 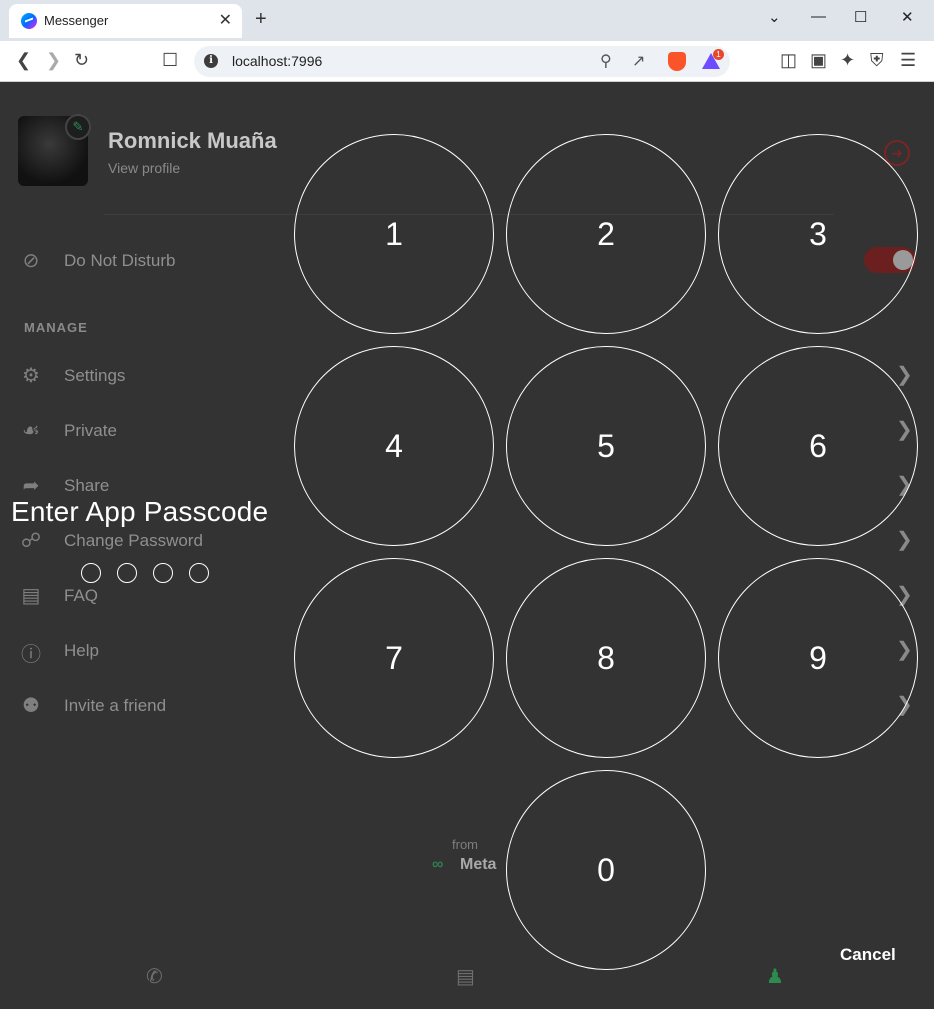 What do you see at coordinates (478, 864) in the screenshot?
I see `meta-label: Meta` at bounding box center [478, 864].